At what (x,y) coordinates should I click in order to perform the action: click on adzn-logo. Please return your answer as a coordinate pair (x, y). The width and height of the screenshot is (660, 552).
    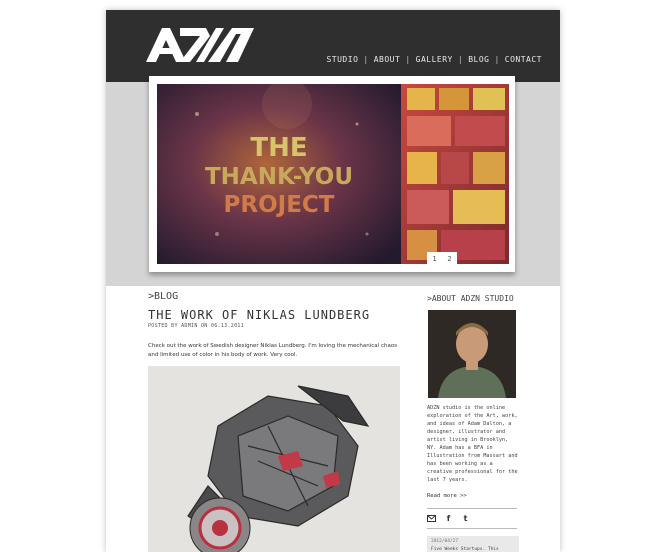
    Looking at the image, I should click on (200, 45).